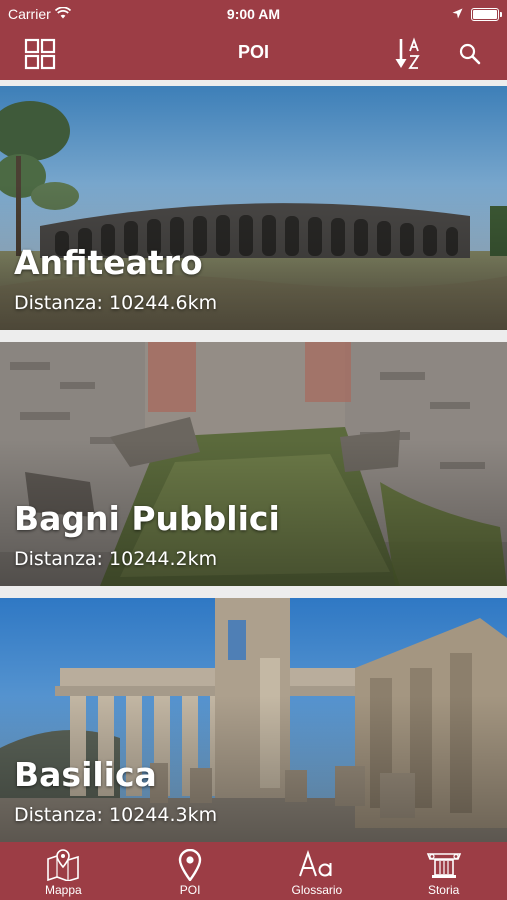 Image resolution: width=507 pixels, height=900 pixels. I want to click on poi-name: Bagni Pubblici, so click(147, 518).